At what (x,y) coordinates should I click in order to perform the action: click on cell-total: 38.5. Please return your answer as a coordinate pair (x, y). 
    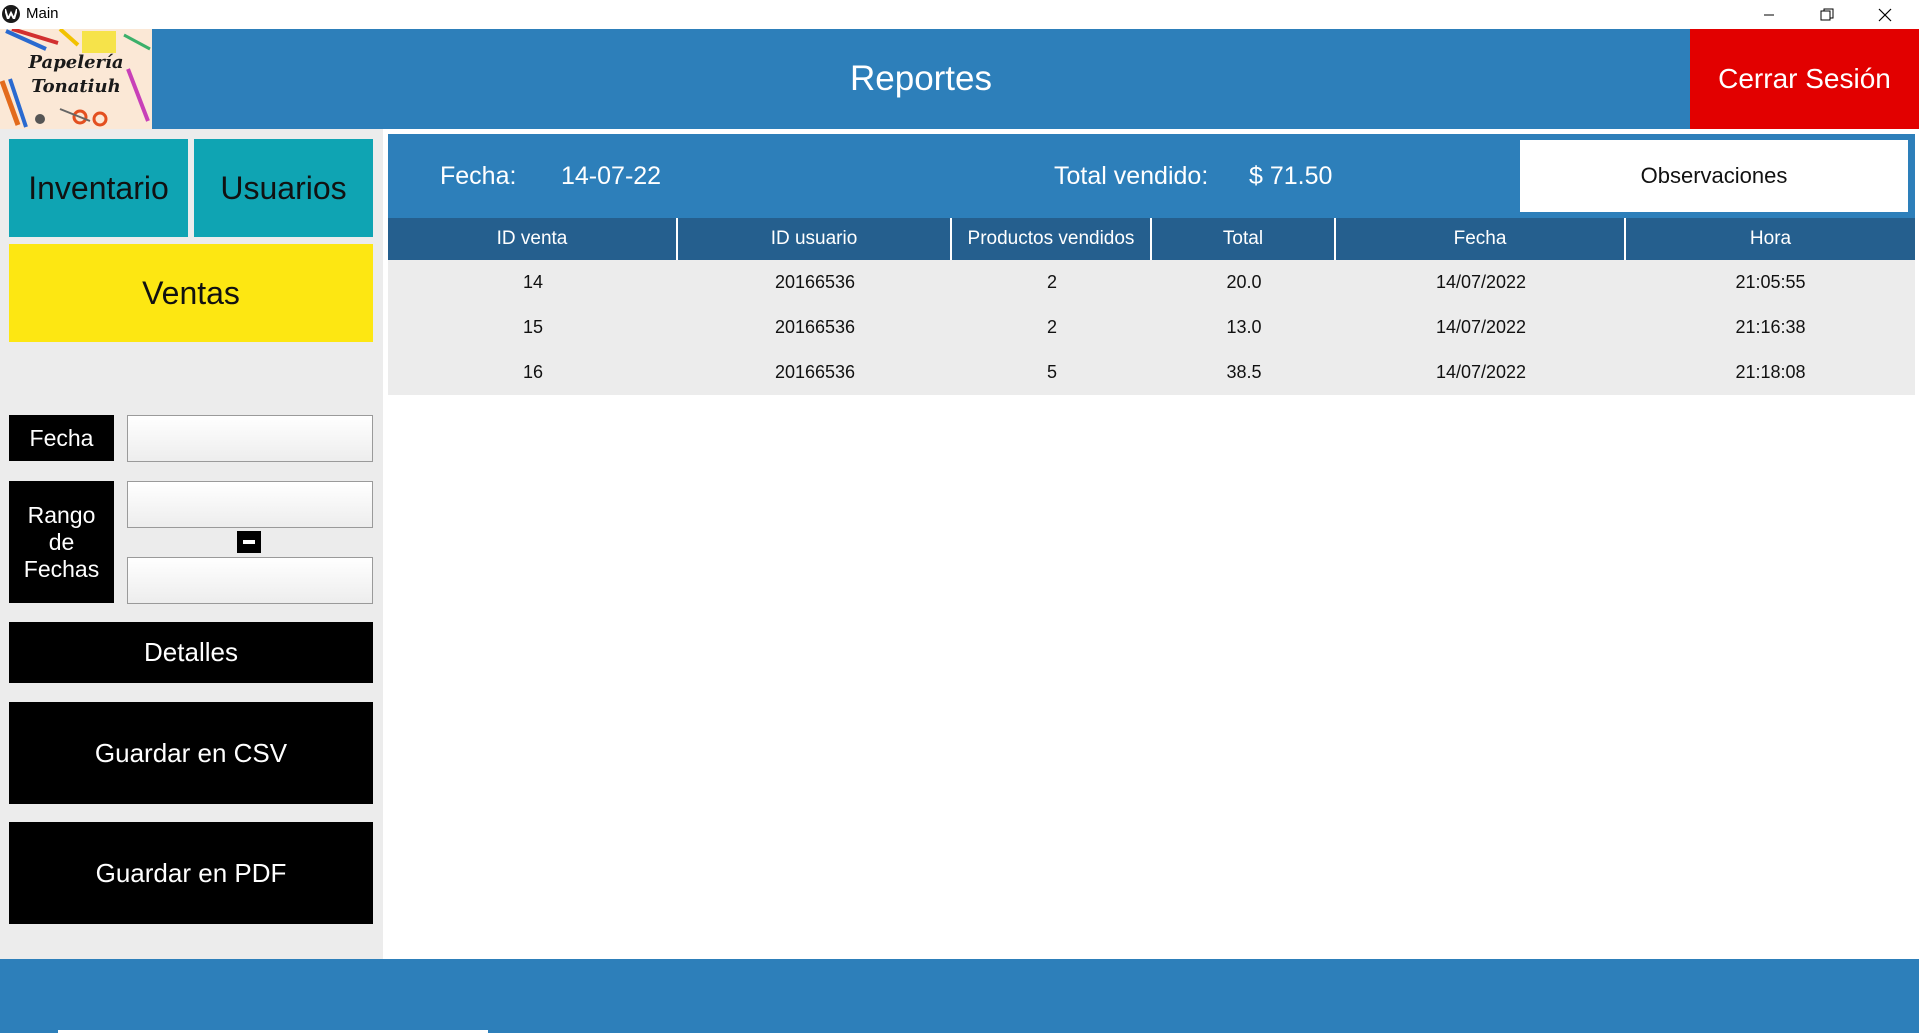
    Looking at the image, I should click on (1244, 372).